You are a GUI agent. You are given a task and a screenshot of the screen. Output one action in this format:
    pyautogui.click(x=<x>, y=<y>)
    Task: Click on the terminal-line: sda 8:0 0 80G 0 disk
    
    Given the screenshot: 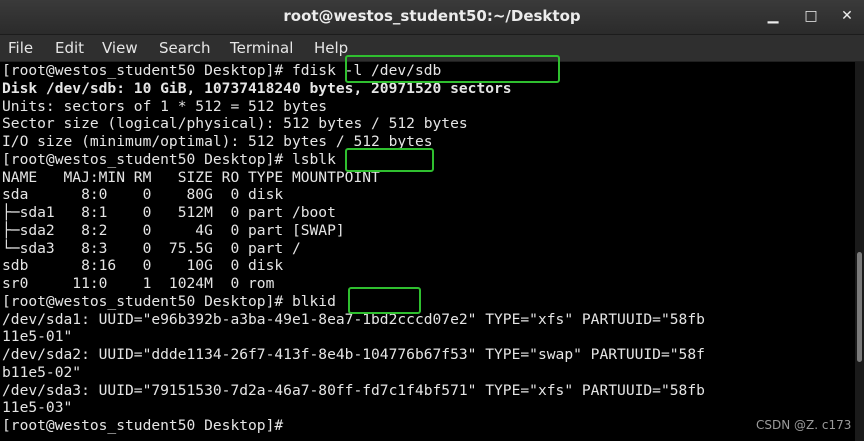 What is the action you would take?
    pyautogui.click(x=143, y=195)
    